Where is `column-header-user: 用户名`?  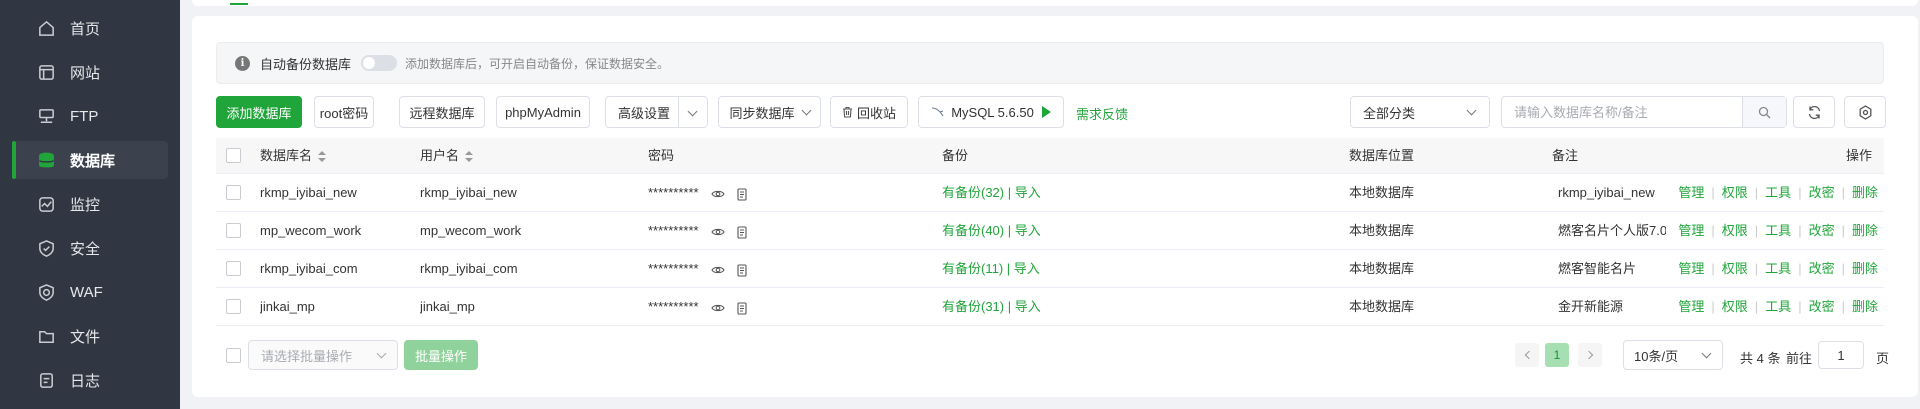 column-header-user: 用户名 is located at coordinates (447, 156).